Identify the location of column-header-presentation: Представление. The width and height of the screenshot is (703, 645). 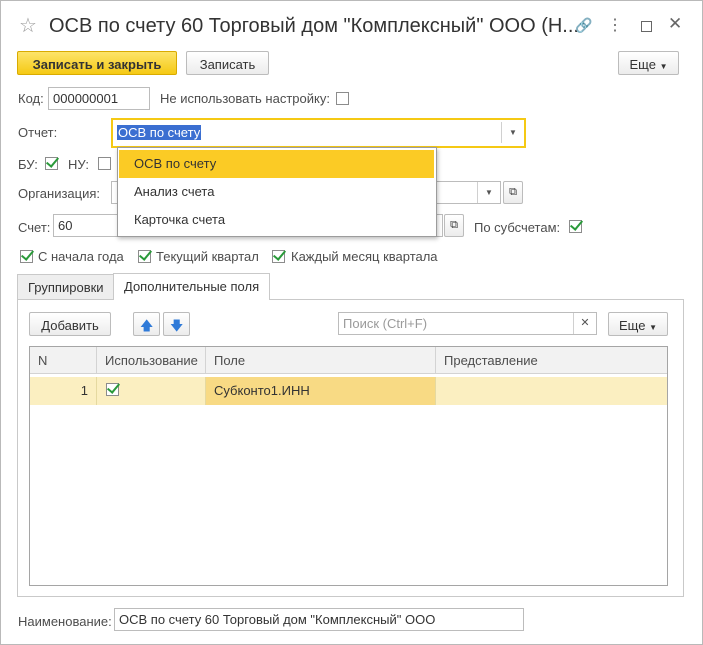
(551, 360).